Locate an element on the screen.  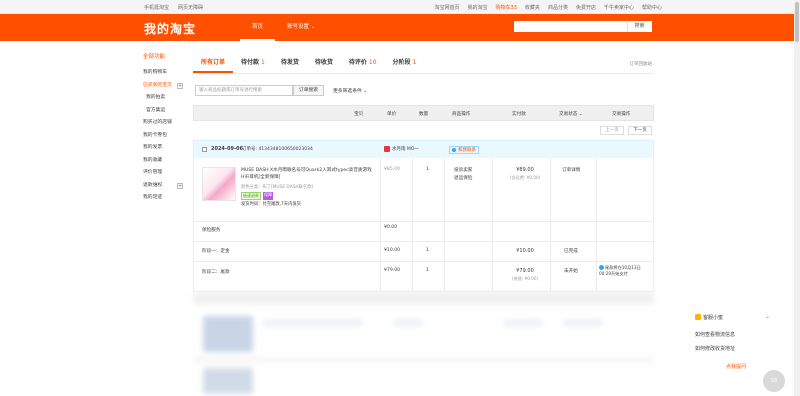
sidebar-item-label: 退款维权 is located at coordinates (153, 185).